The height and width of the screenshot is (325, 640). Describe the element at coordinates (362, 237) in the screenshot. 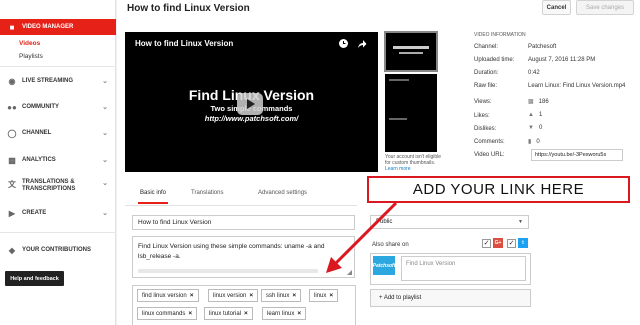

I see `annotation-arrow` at that location.